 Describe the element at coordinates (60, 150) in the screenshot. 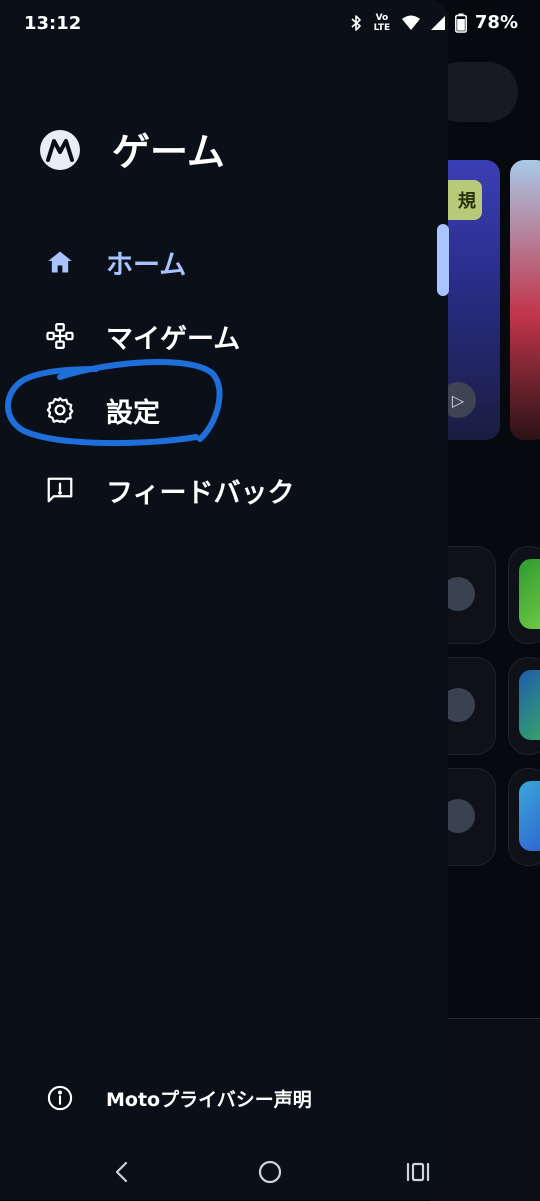

I see `motorola-logo-icon` at that location.